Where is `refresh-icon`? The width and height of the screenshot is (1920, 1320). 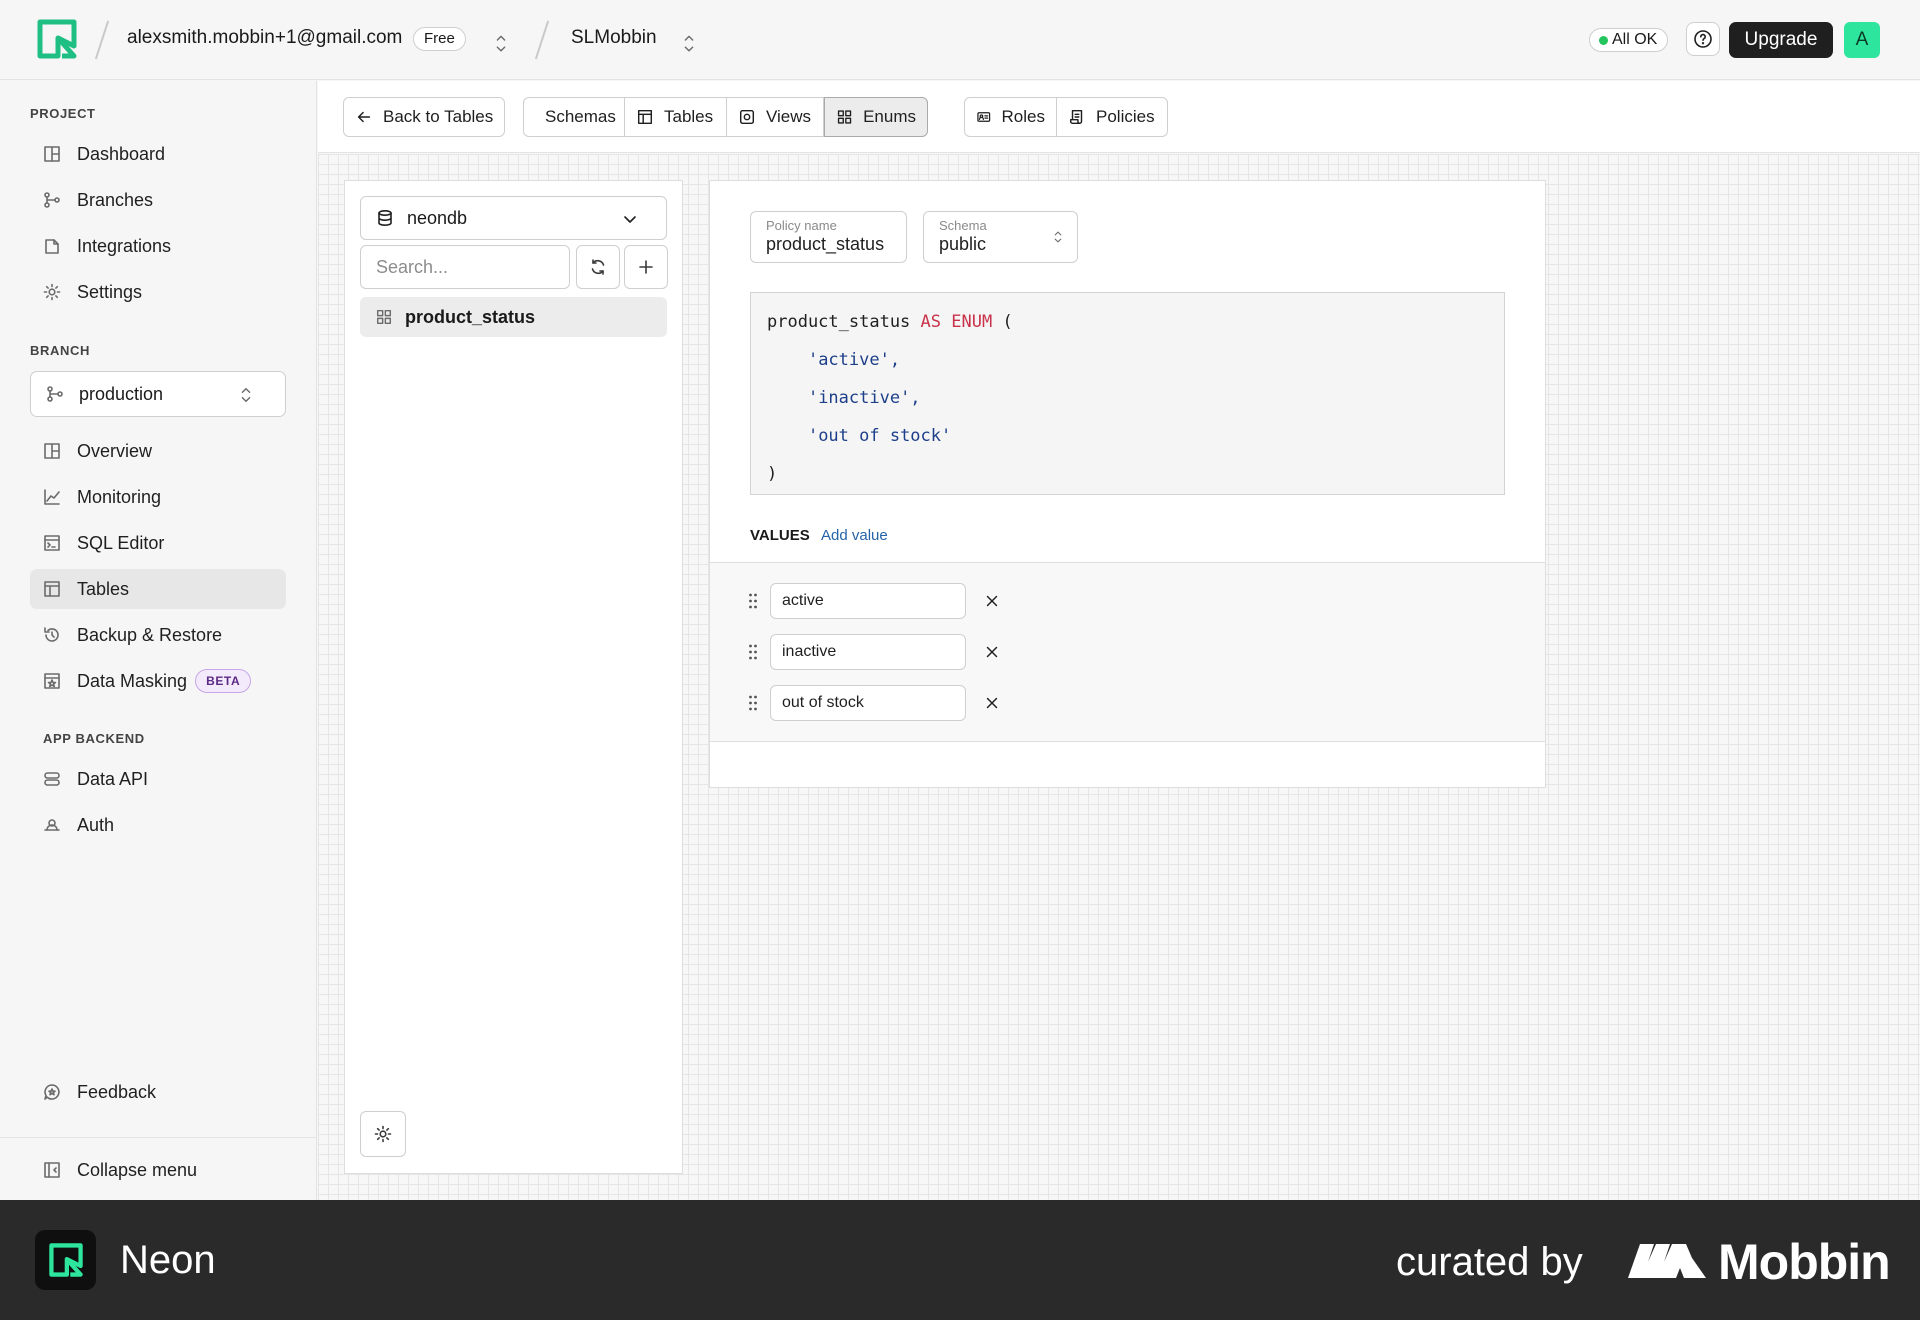 refresh-icon is located at coordinates (598, 267).